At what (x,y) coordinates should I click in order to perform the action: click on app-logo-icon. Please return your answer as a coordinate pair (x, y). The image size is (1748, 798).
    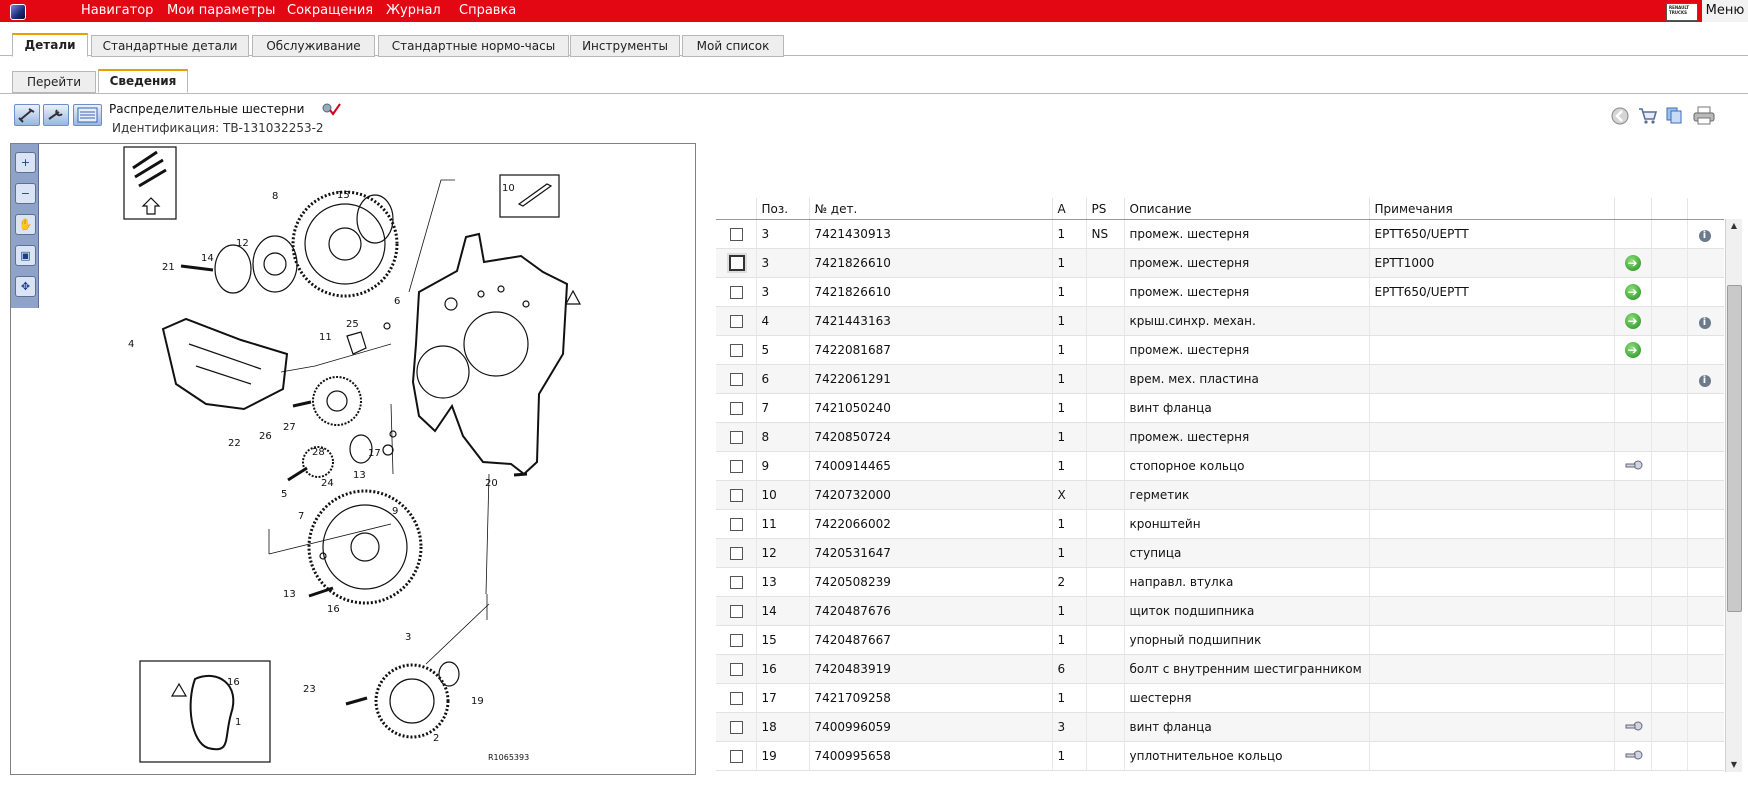
    Looking at the image, I should click on (18, 12).